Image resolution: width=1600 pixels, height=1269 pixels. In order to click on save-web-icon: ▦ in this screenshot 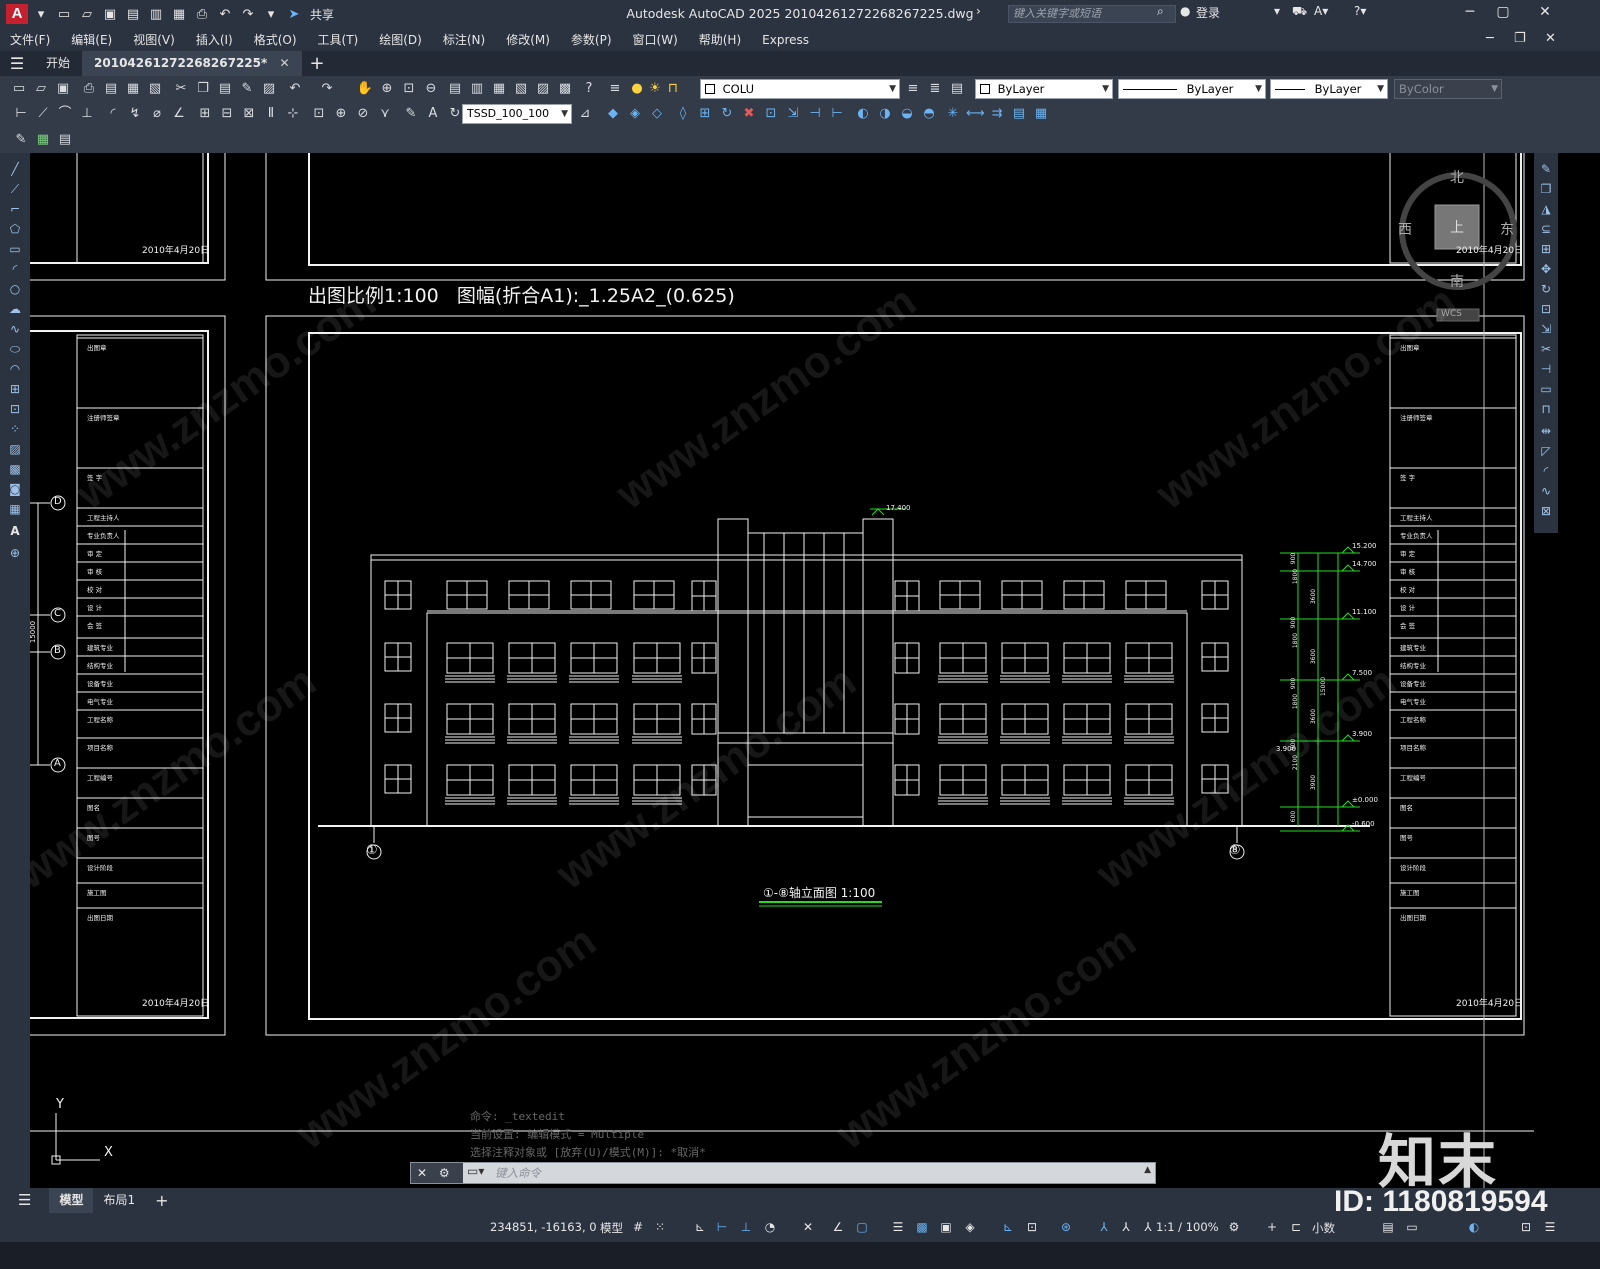, I will do `click(179, 14)`.